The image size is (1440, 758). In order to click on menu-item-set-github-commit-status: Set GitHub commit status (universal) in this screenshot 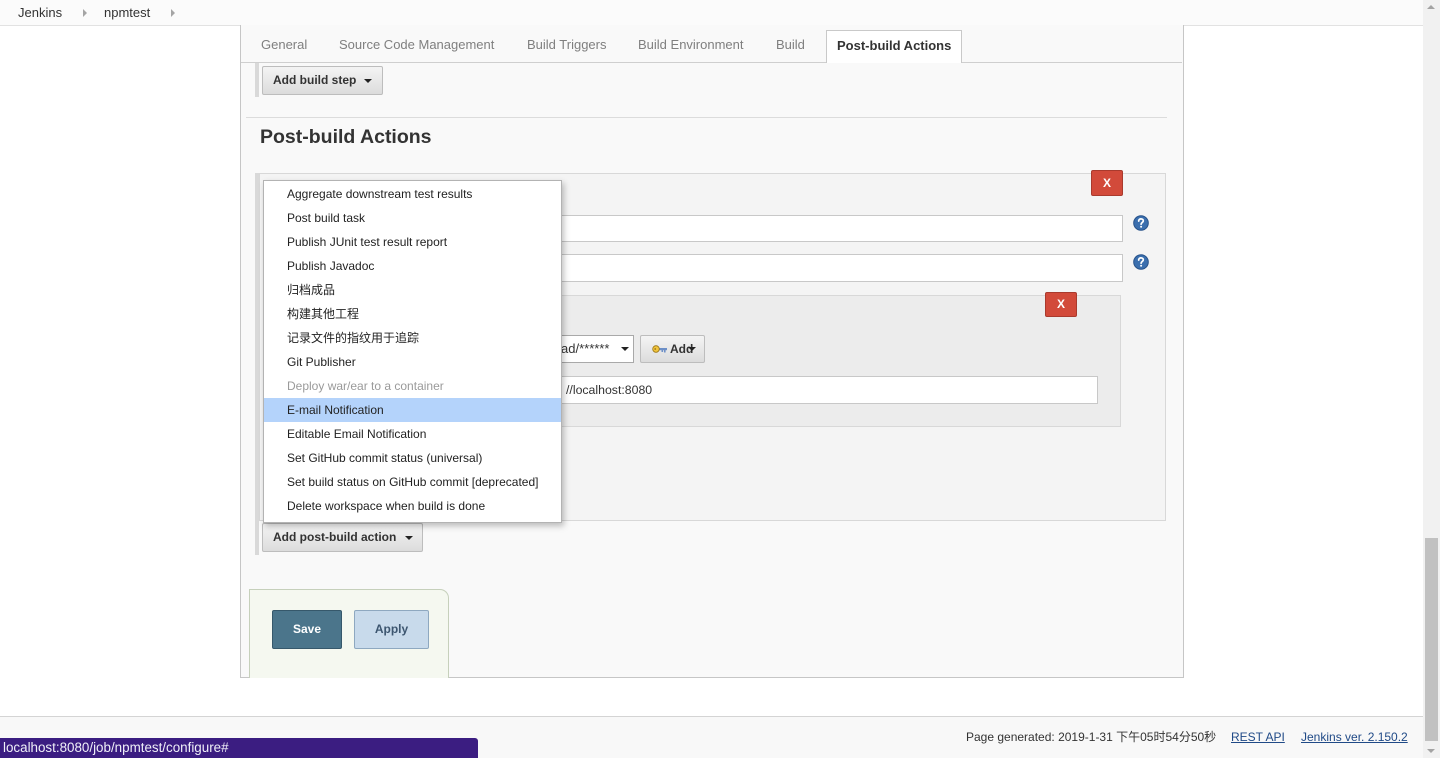, I will do `click(412, 458)`.